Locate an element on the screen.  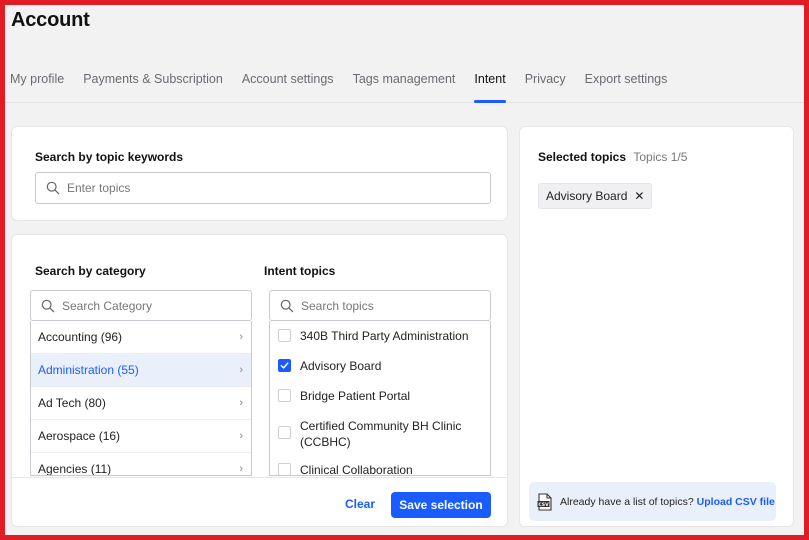
category-item-aerospace: Aerospace (16) › is located at coordinates (141, 436).